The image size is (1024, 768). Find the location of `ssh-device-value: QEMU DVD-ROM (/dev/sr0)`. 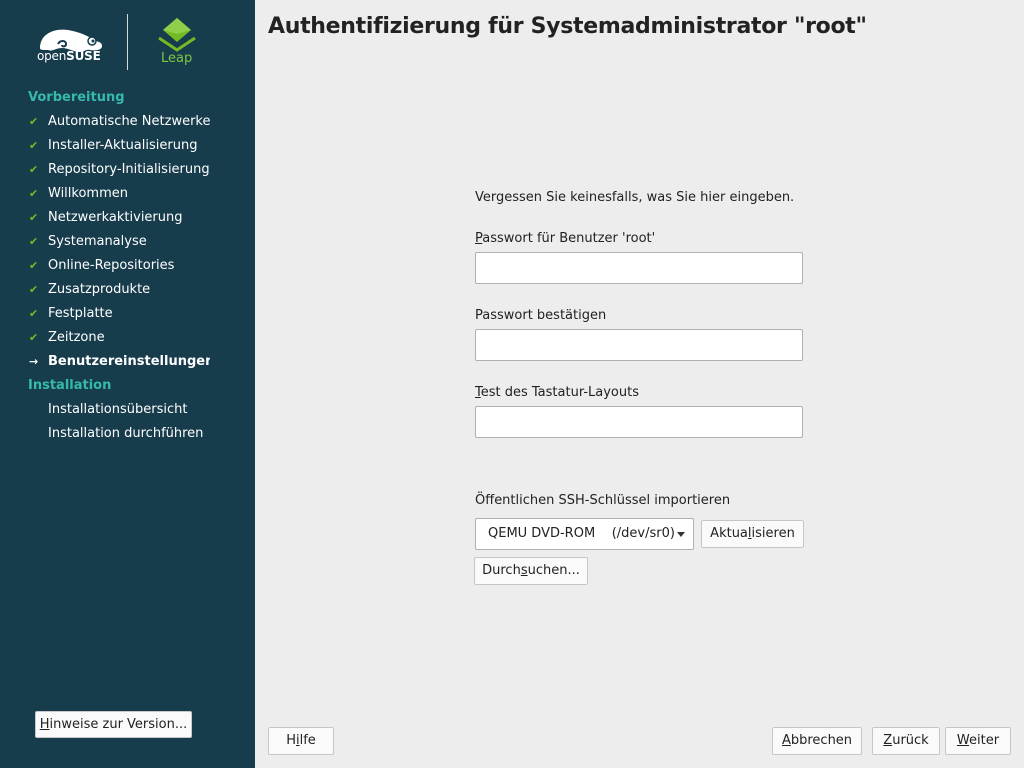

ssh-device-value: QEMU DVD-ROM (/dev/sr0) is located at coordinates (581, 533).